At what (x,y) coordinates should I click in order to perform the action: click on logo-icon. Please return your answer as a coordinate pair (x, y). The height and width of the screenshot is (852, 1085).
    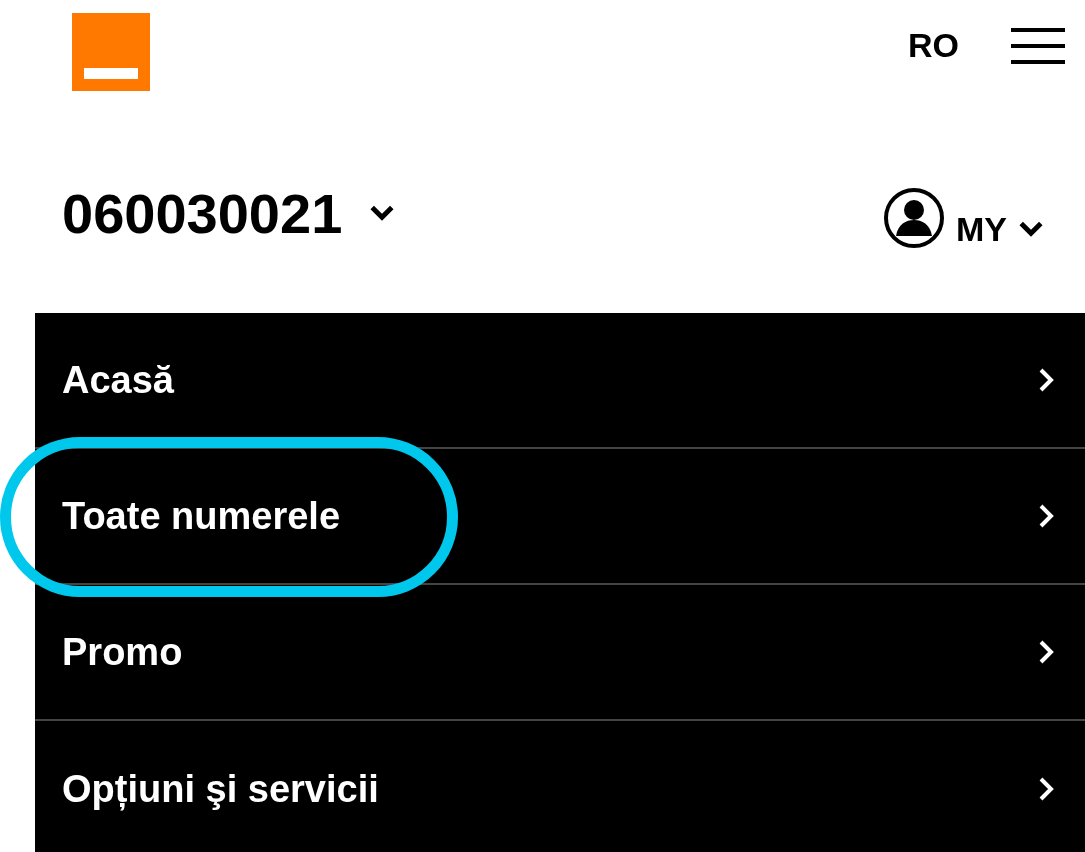
    Looking at the image, I should click on (111, 51).